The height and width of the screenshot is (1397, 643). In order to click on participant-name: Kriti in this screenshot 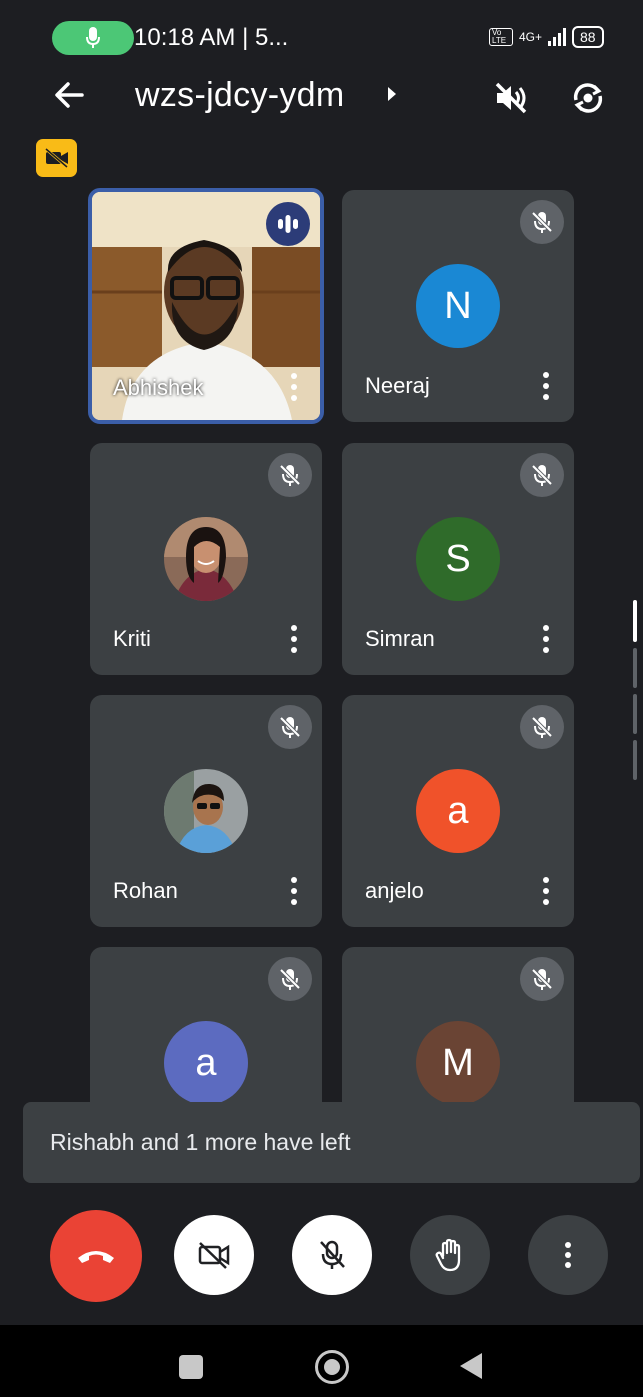, I will do `click(132, 638)`.